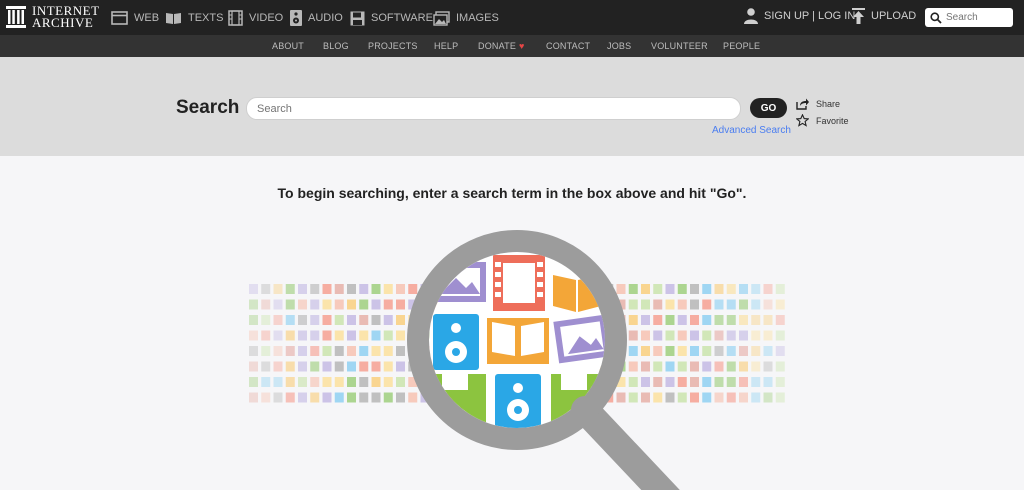 This screenshot has width=1024, height=490. I want to click on film-icon, so click(519, 283).